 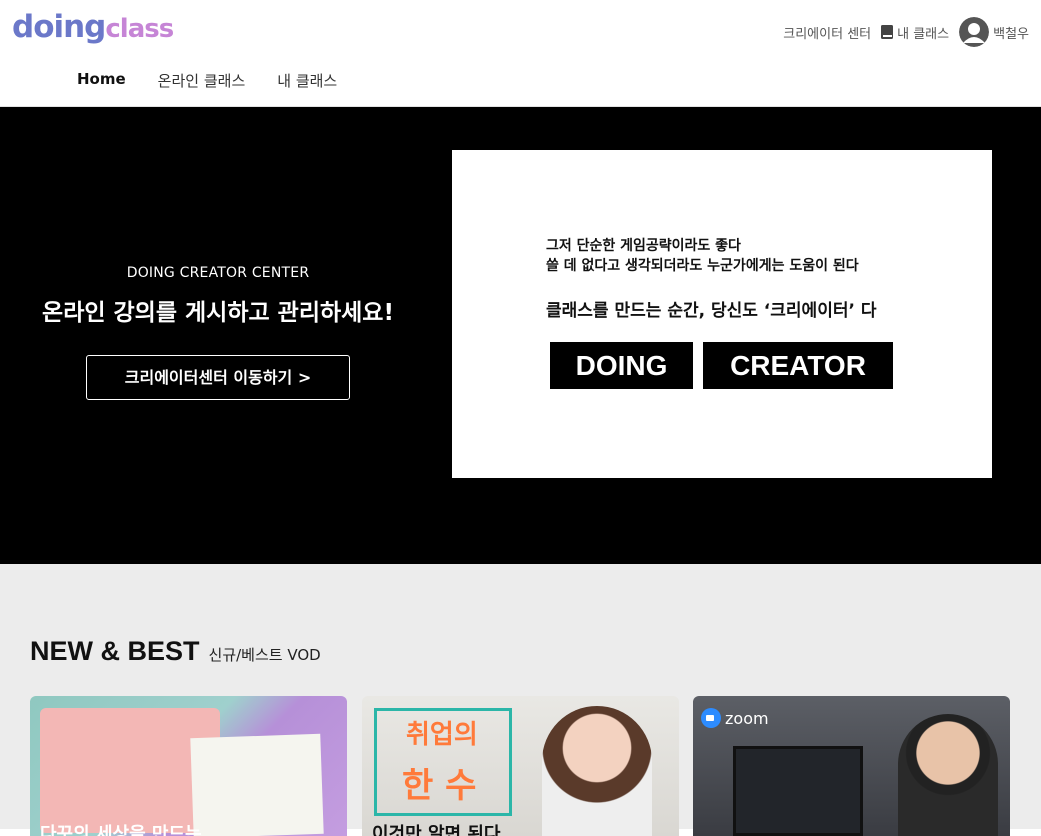 What do you see at coordinates (115, 651) in the screenshot?
I see `section-heading: NEW & BEST` at bounding box center [115, 651].